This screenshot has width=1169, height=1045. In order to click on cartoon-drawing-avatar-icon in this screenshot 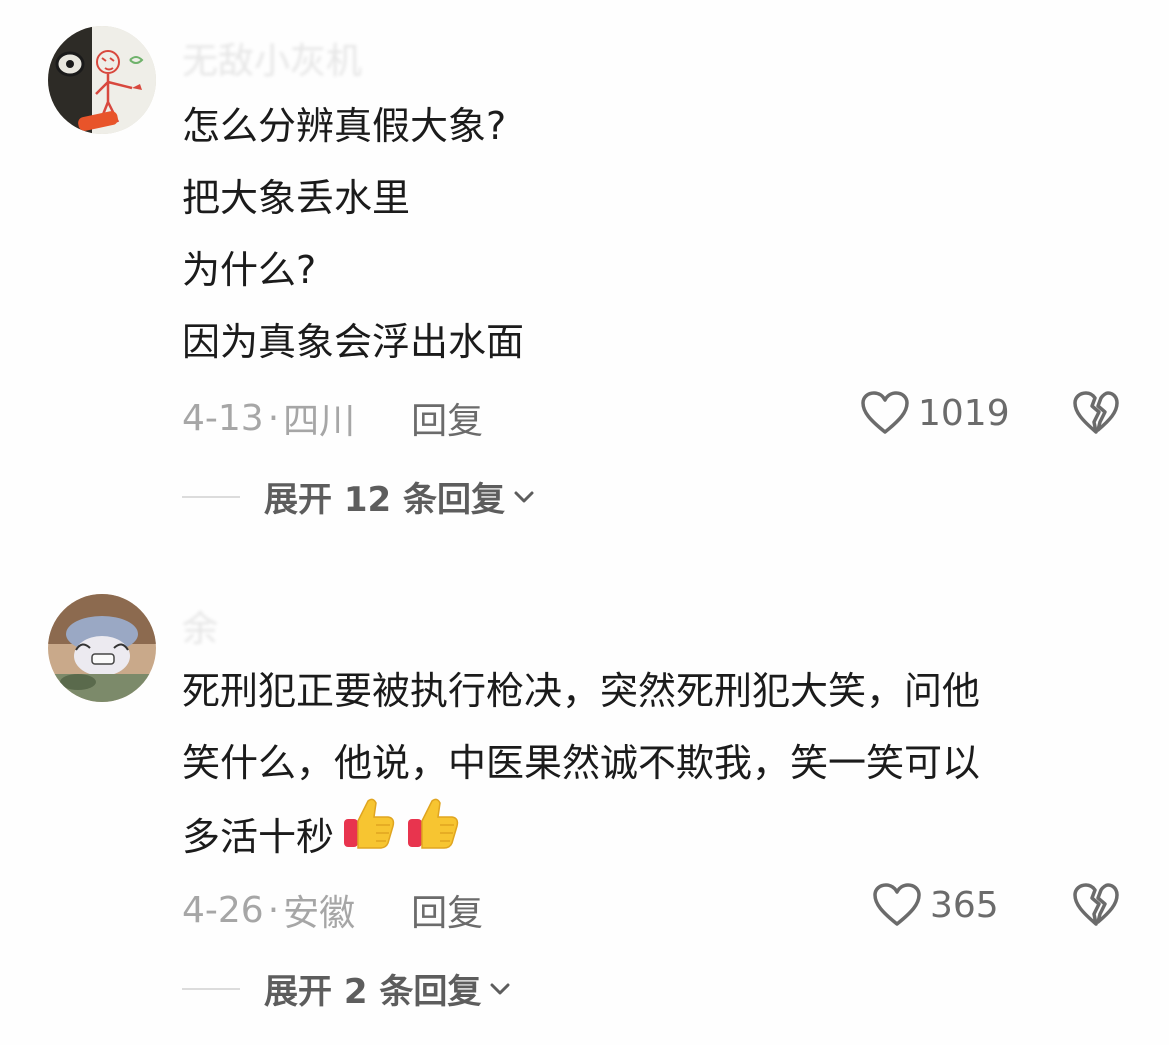, I will do `click(102, 80)`.